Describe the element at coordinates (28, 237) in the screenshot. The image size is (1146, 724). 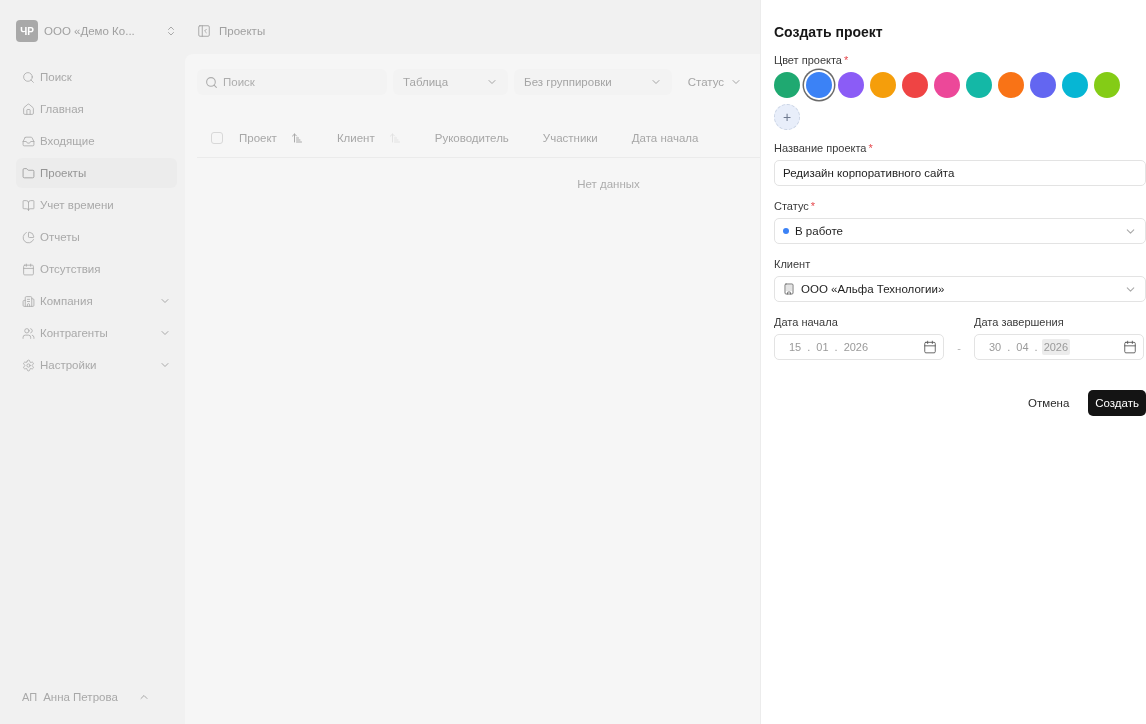
I see `pie-chart-icon` at that location.